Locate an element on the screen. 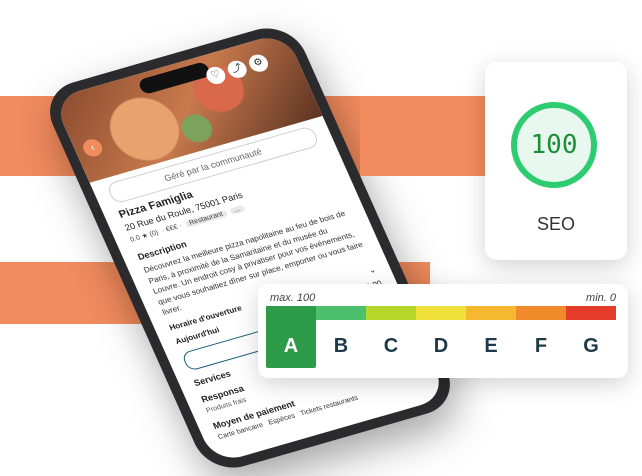 This screenshot has width=642, height=476. price-text: · €€€ · is located at coordinates (171, 228).